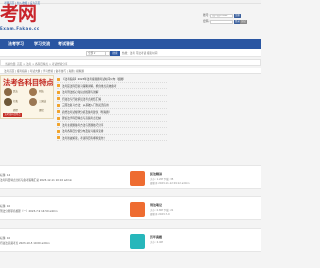 The width and height of the screenshot is (320, 268). Describe the element at coordinates (156, 237) in the screenshot. I see `card-title: 历年真题` at that location.